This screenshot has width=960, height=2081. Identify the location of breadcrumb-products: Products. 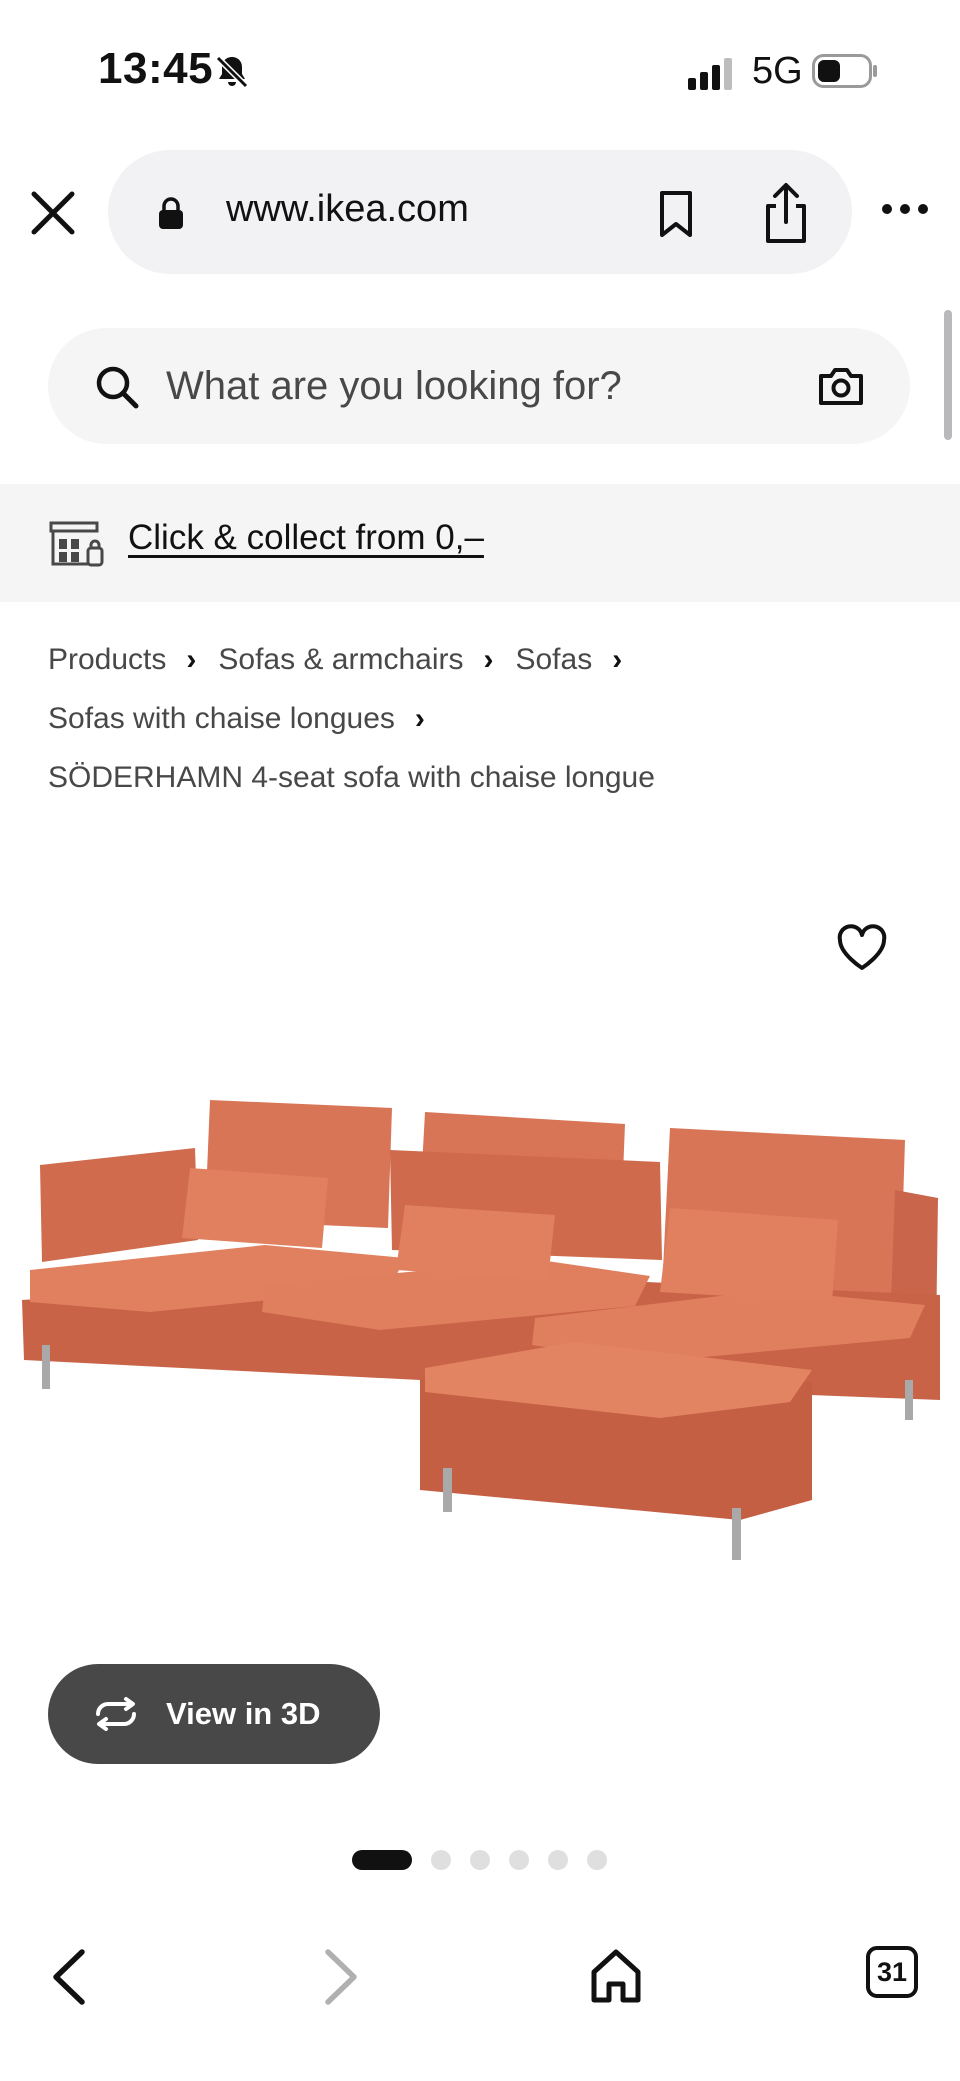
(107, 659).